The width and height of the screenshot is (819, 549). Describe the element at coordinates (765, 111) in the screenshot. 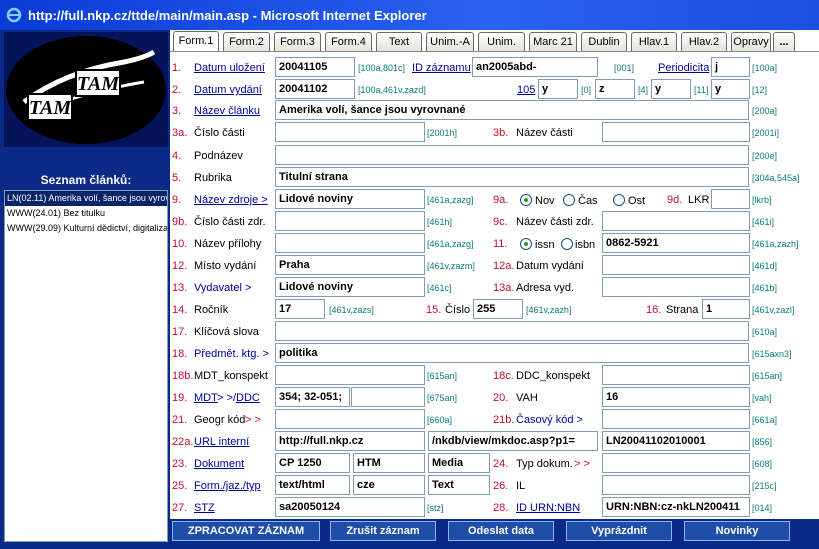

I see `marc-code: [200a]` at that location.